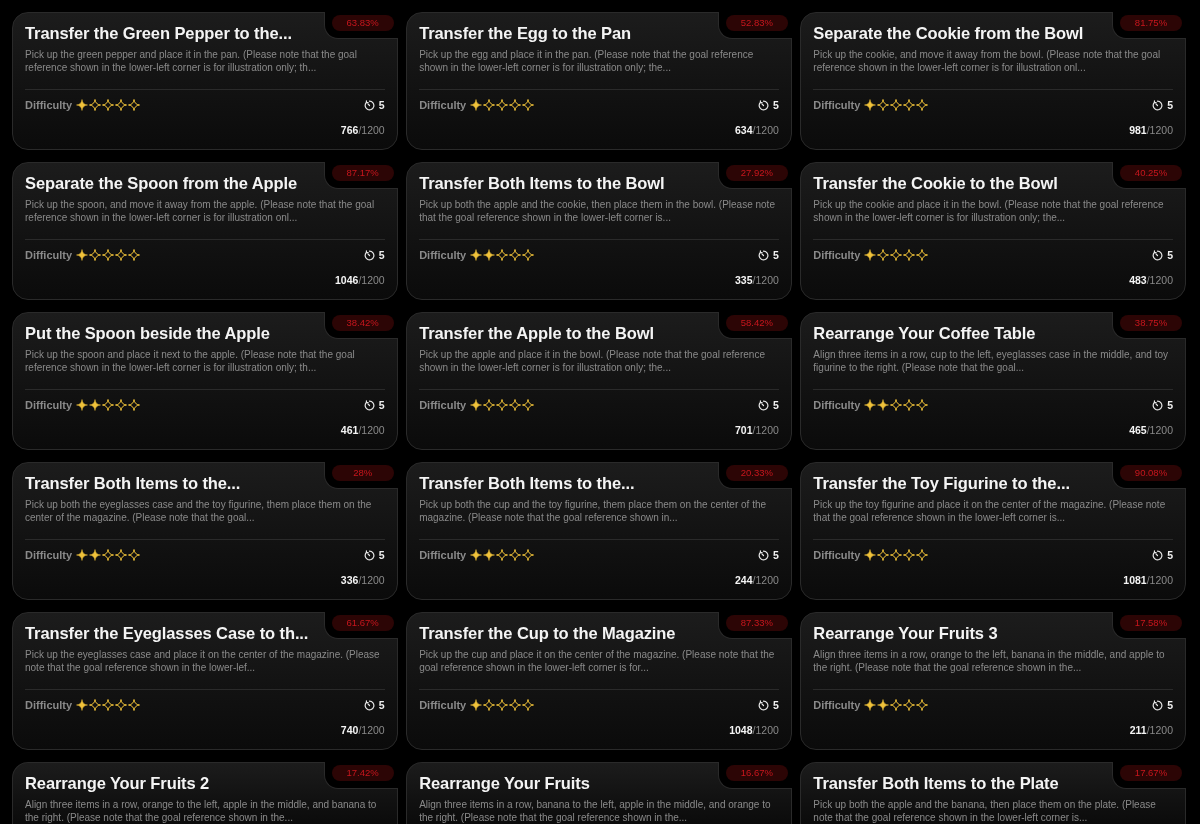 This screenshot has width=1200, height=824. What do you see at coordinates (757, 130) in the screenshot?
I see `attempt-count: 634/1200` at bounding box center [757, 130].